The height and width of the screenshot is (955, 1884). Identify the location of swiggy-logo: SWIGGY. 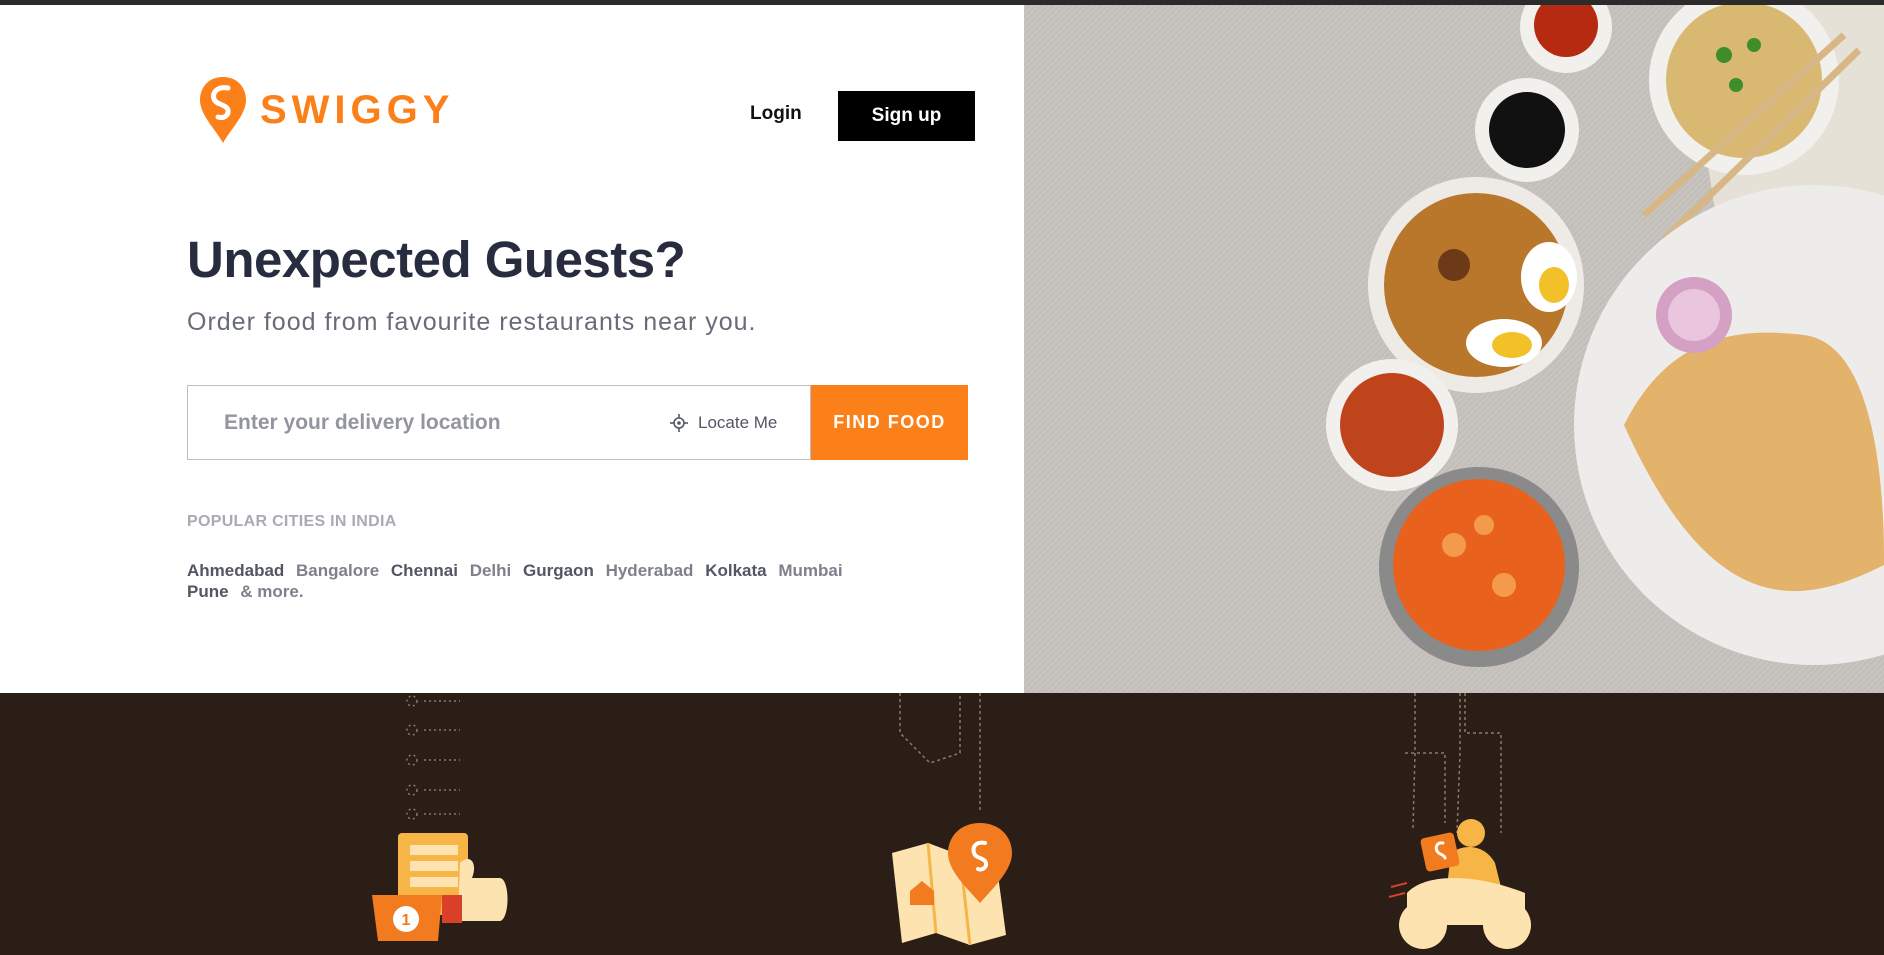
(326, 110).